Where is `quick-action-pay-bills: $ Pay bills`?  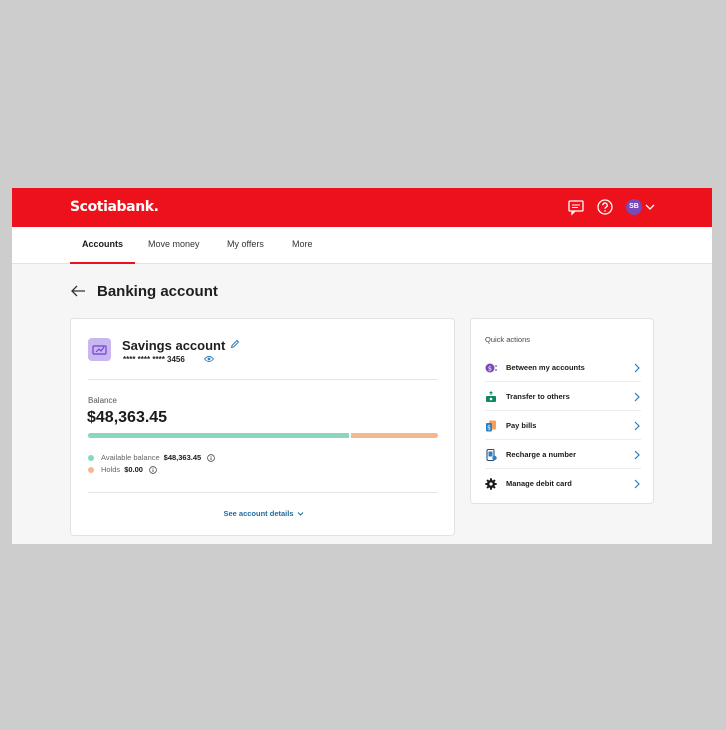
quick-action-pay-bills: $ Pay bills is located at coordinates (563, 425).